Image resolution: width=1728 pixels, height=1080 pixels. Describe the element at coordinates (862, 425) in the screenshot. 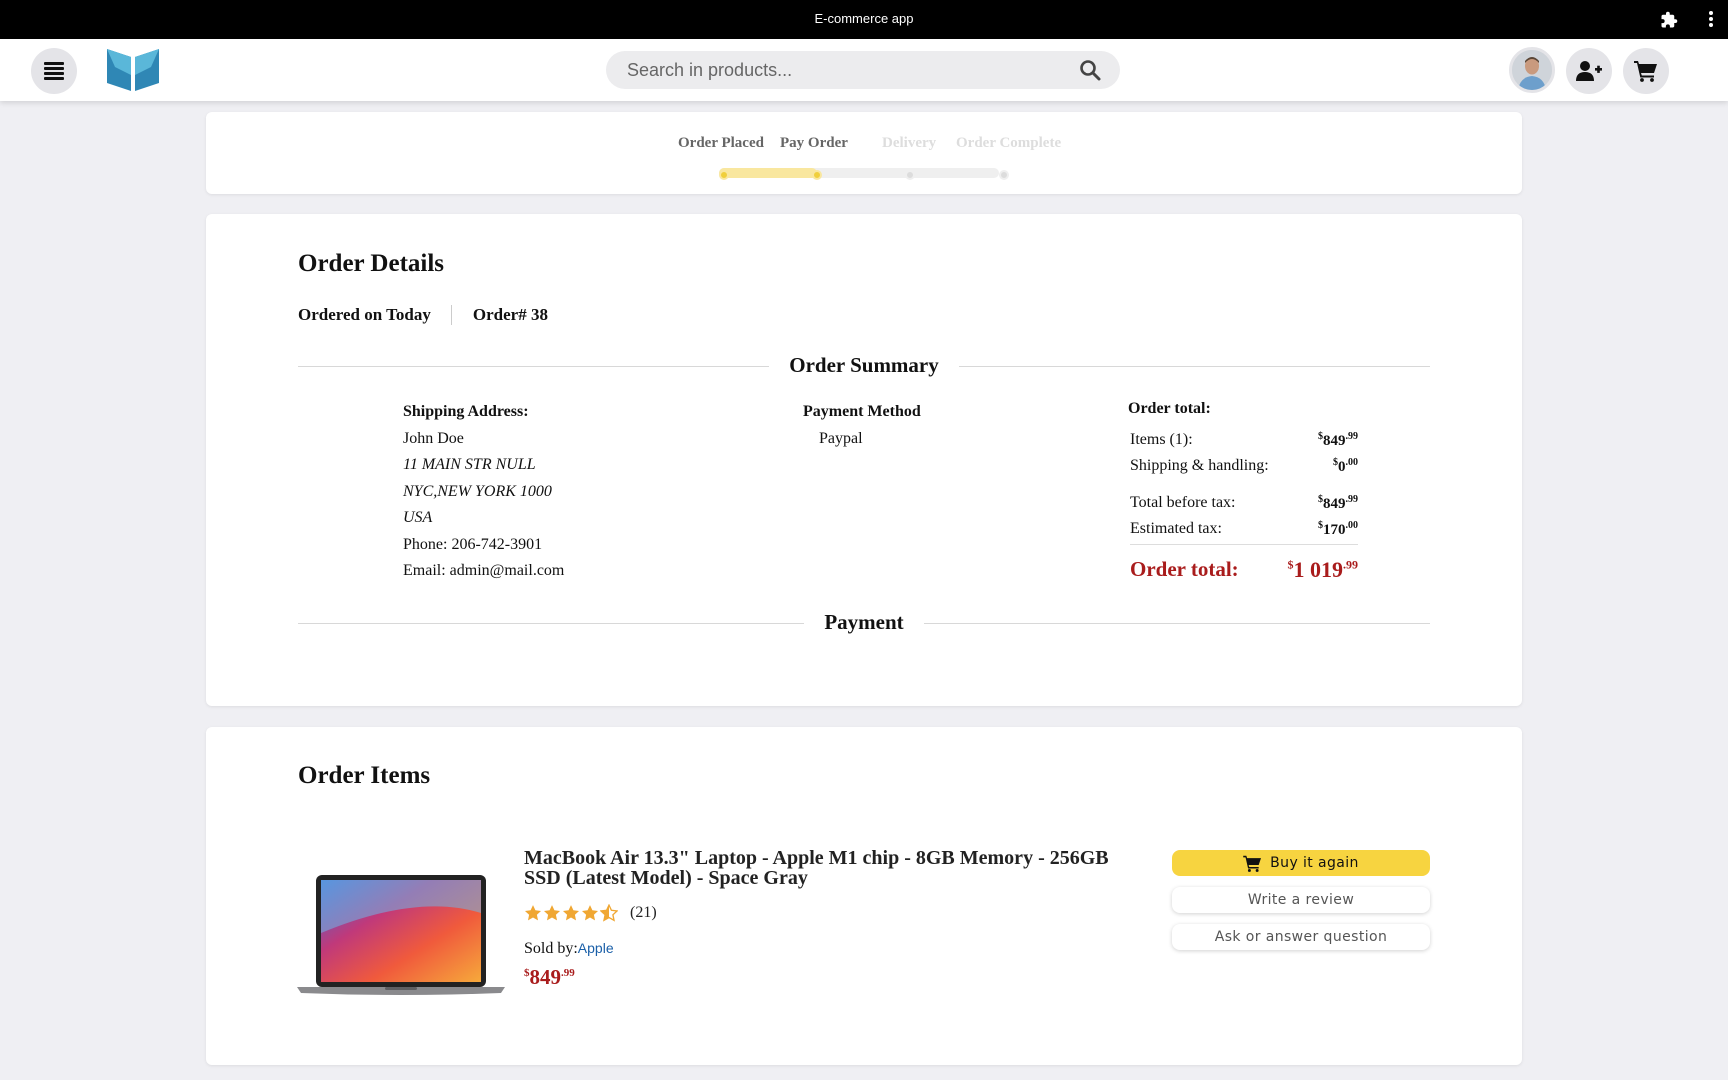

I see `payment-method: Payment Method Paypal` at that location.